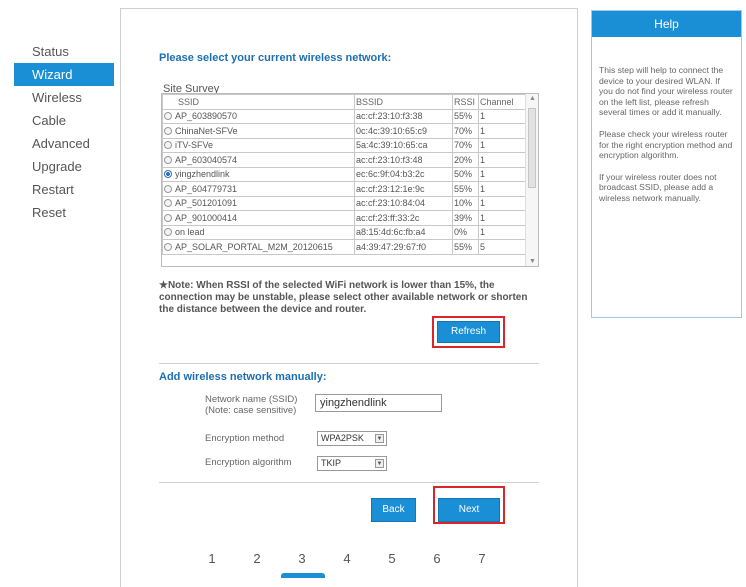  I want to click on ssid-cell: iTV-SFVe, so click(258, 145).